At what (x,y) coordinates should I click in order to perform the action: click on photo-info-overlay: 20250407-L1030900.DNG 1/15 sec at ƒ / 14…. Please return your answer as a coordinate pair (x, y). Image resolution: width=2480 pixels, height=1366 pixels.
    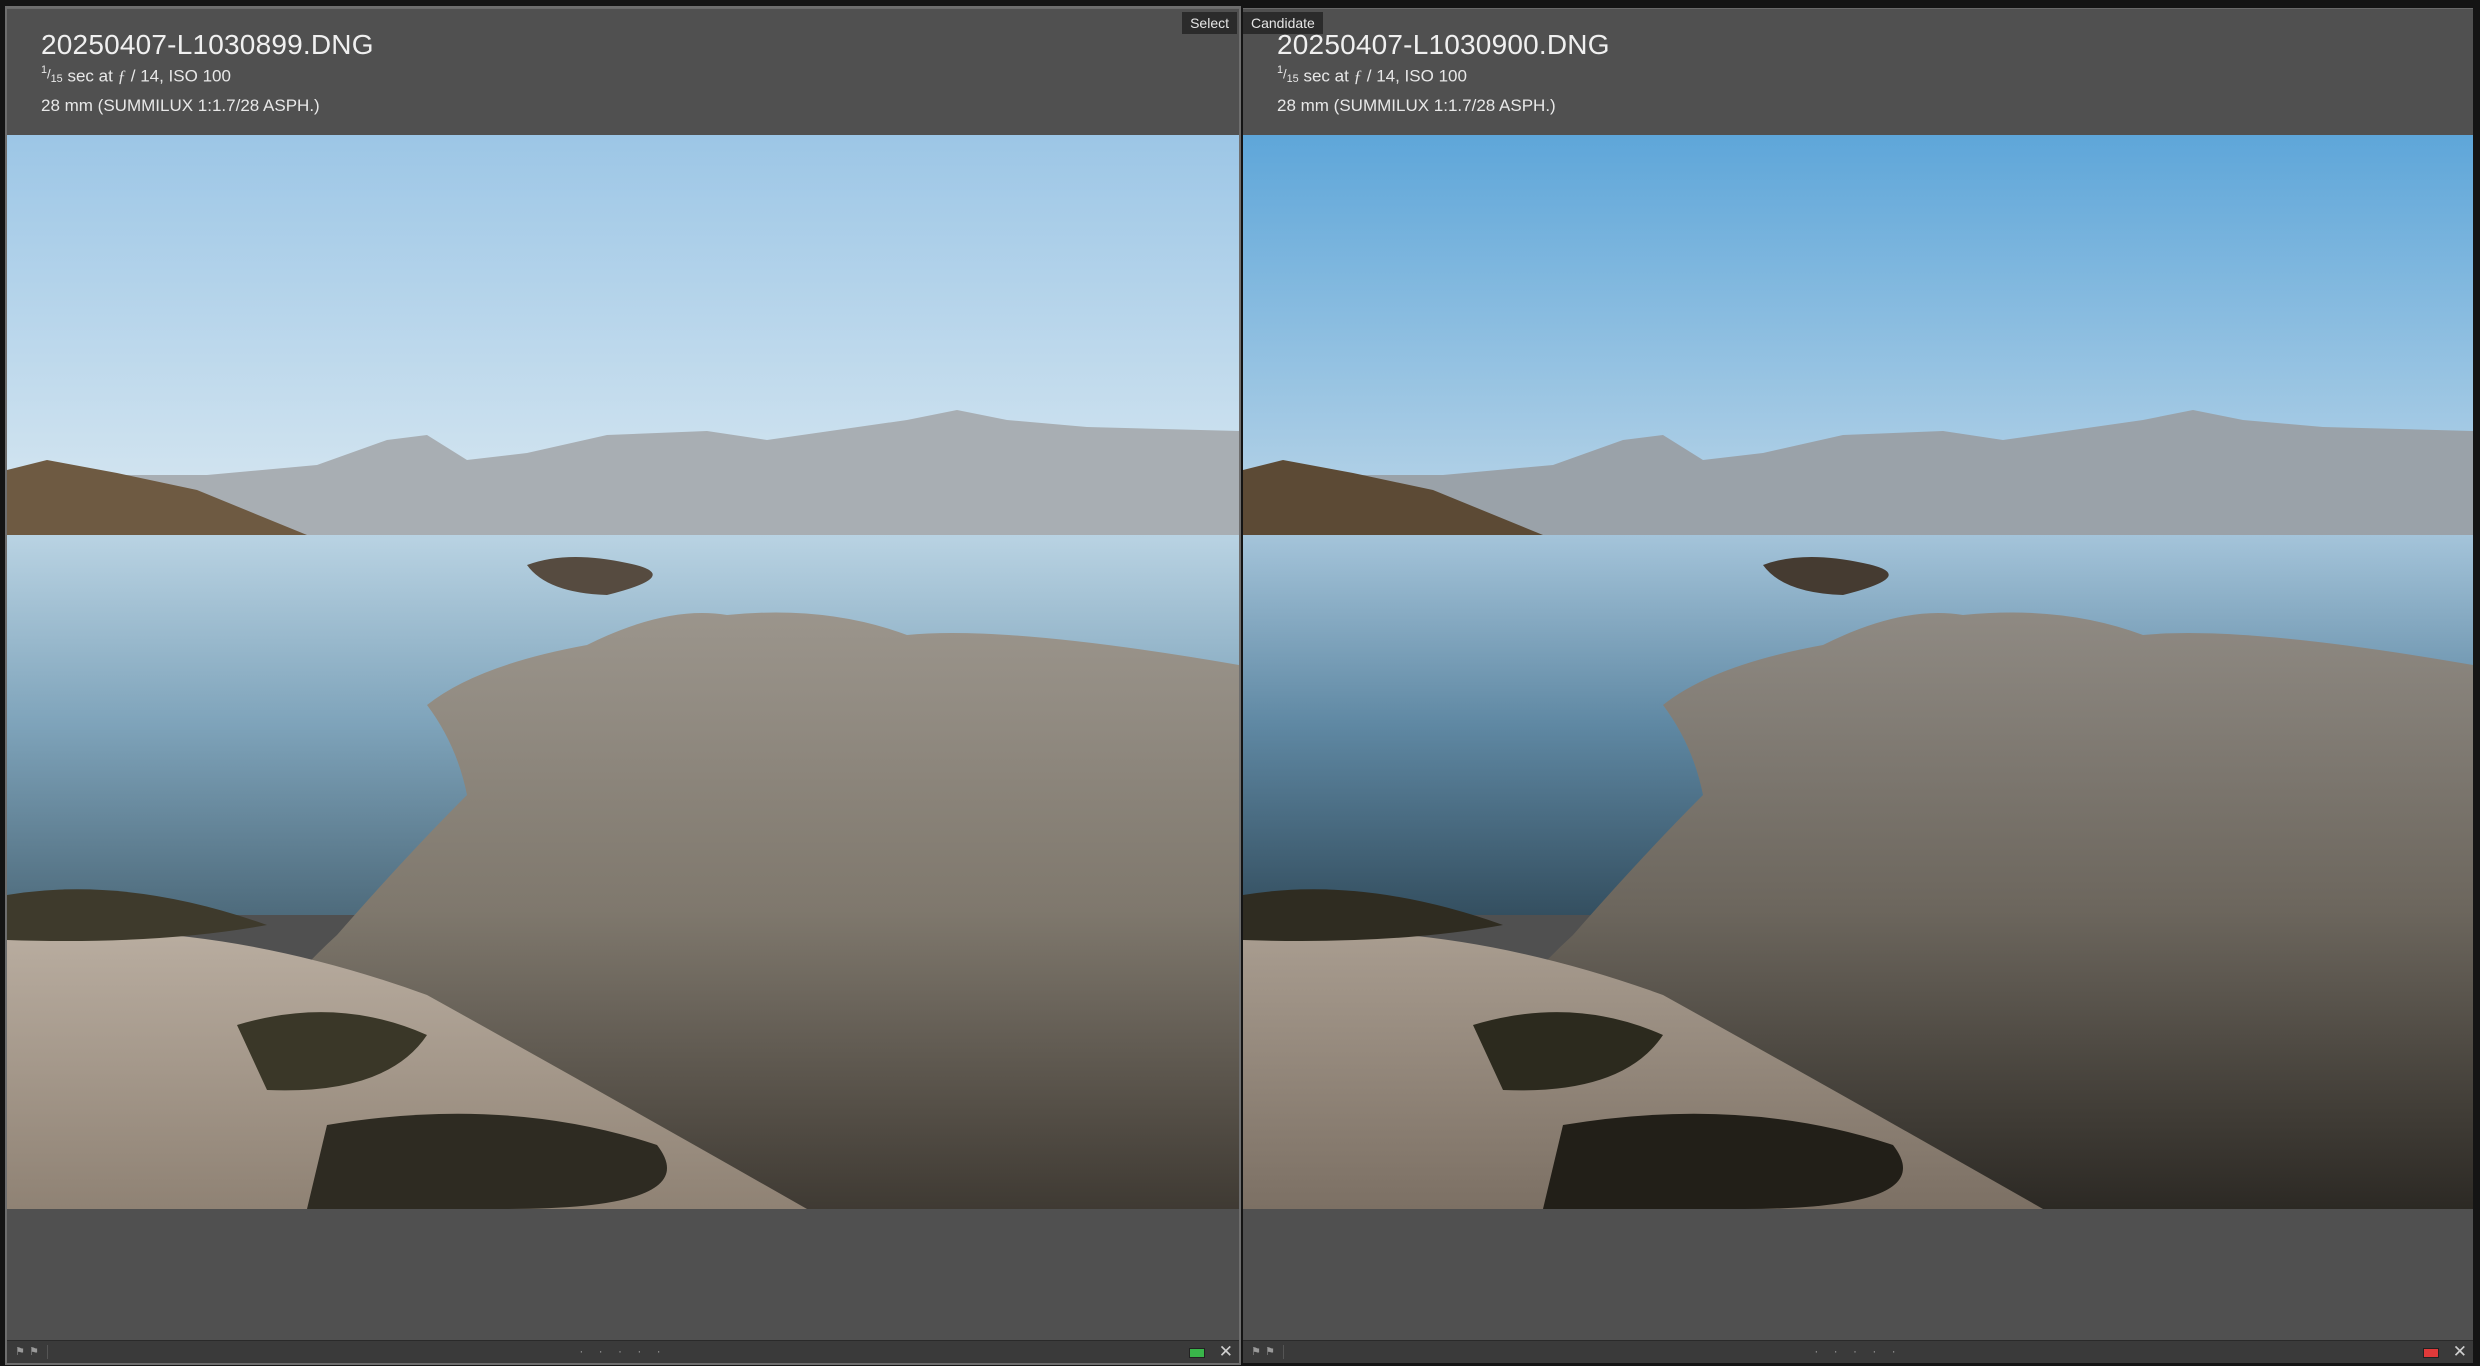
    Looking at the image, I should click on (1443, 73).